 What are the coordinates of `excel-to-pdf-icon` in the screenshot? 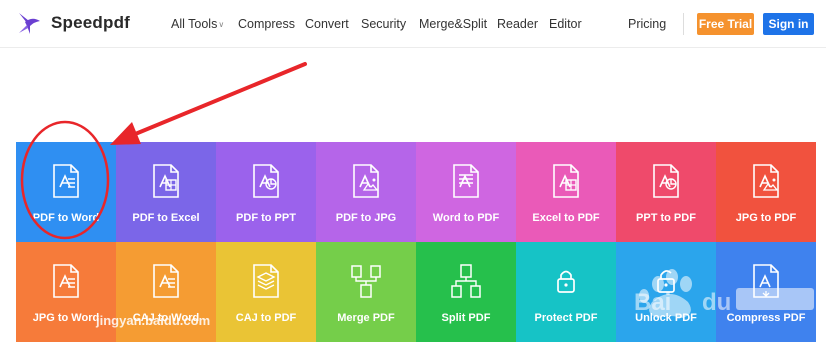 It's located at (566, 181).